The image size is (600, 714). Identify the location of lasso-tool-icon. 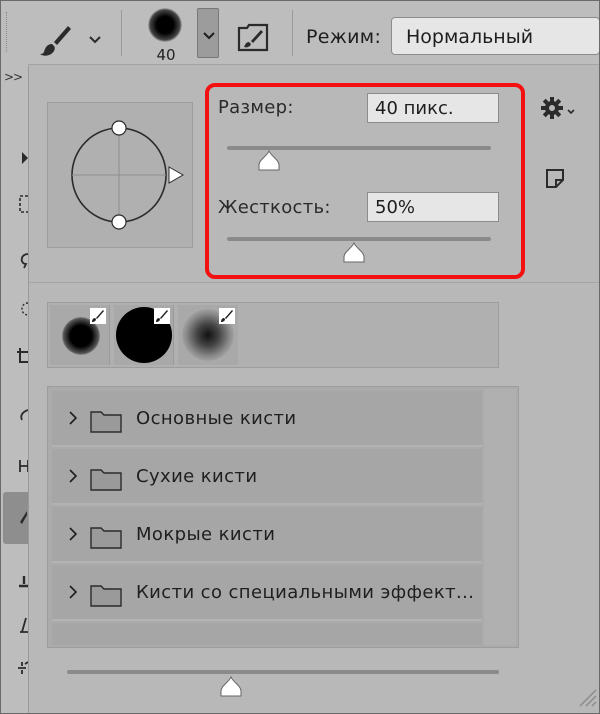
(22, 260).